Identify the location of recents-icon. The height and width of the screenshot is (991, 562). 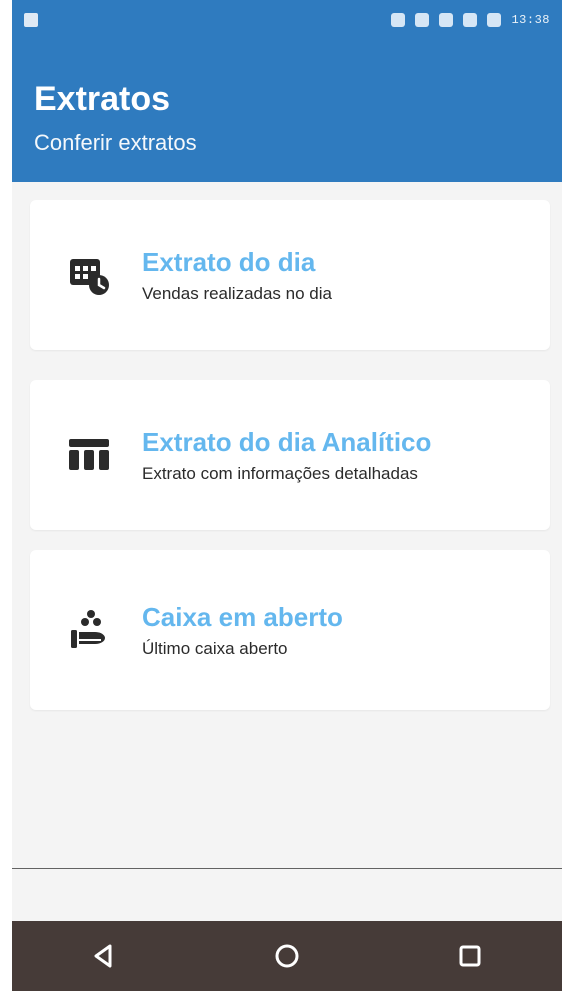
(470, 956).